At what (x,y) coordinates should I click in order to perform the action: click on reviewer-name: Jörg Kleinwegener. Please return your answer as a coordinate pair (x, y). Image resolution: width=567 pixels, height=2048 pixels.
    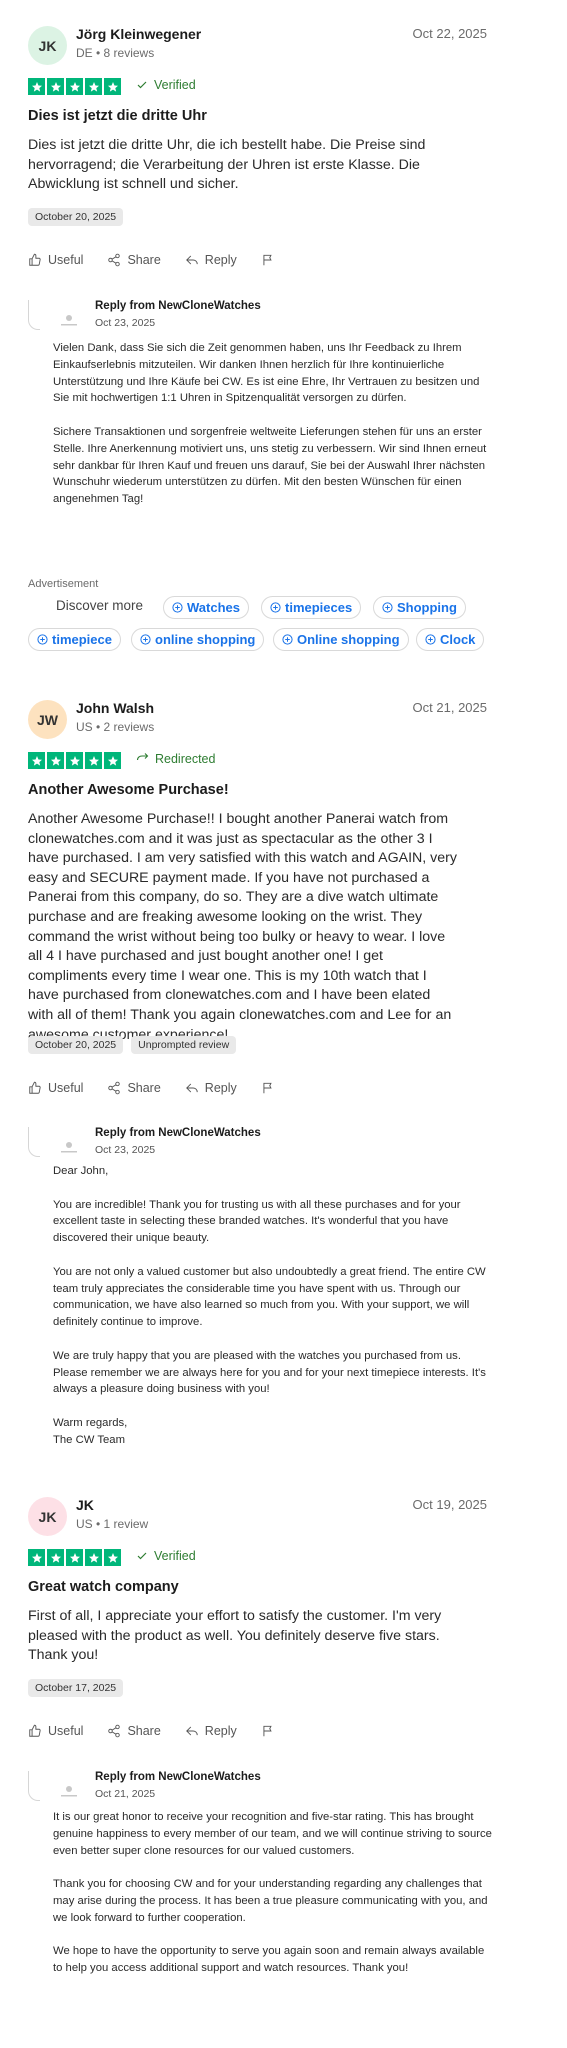
    Looking at the image, I should click on (138, 34).